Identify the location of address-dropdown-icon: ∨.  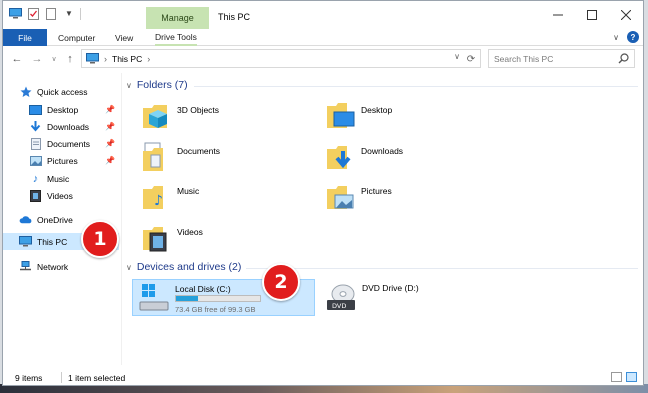
(457, 56).